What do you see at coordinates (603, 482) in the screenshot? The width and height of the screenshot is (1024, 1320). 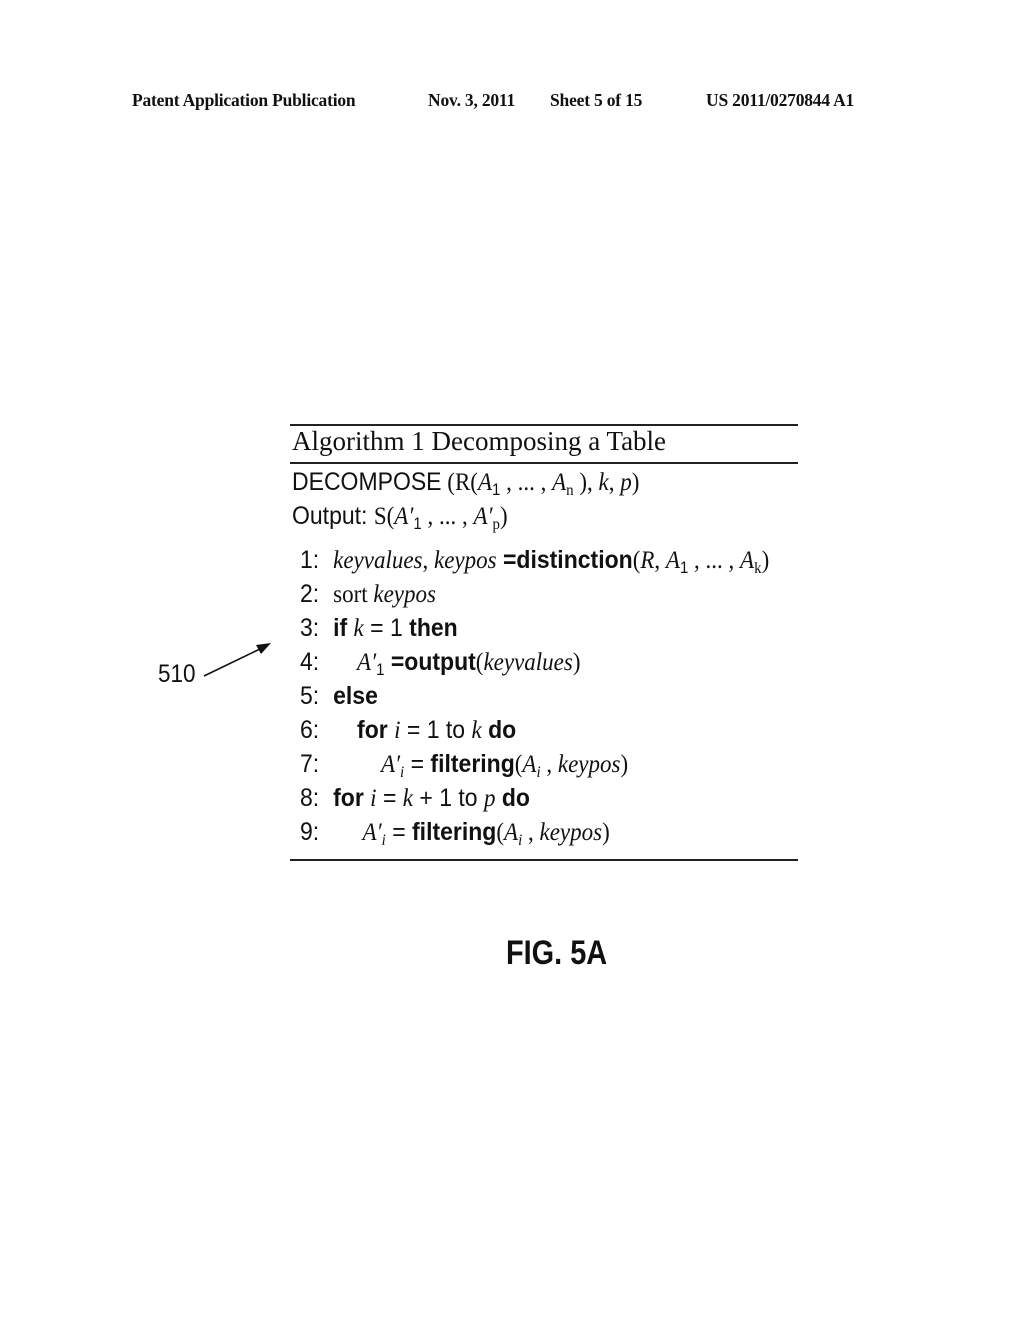 I see `sig-k: k` at bounding box center [603, 482].